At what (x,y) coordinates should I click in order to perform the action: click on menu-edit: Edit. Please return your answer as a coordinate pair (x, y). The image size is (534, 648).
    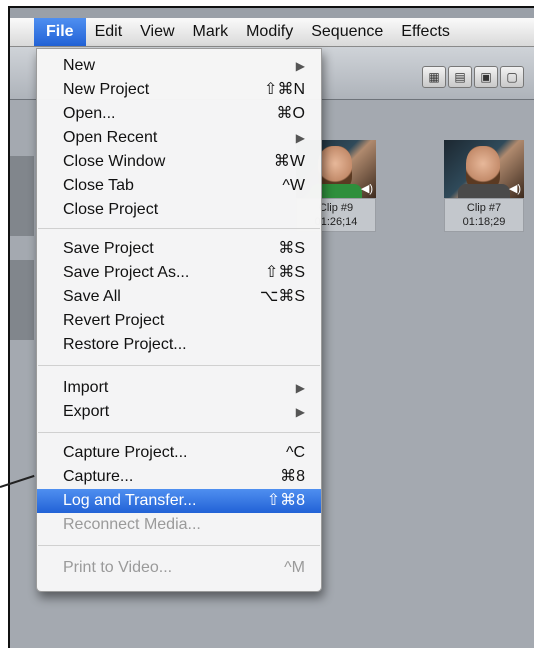
    Looking at the image, I should click on (109, 32).